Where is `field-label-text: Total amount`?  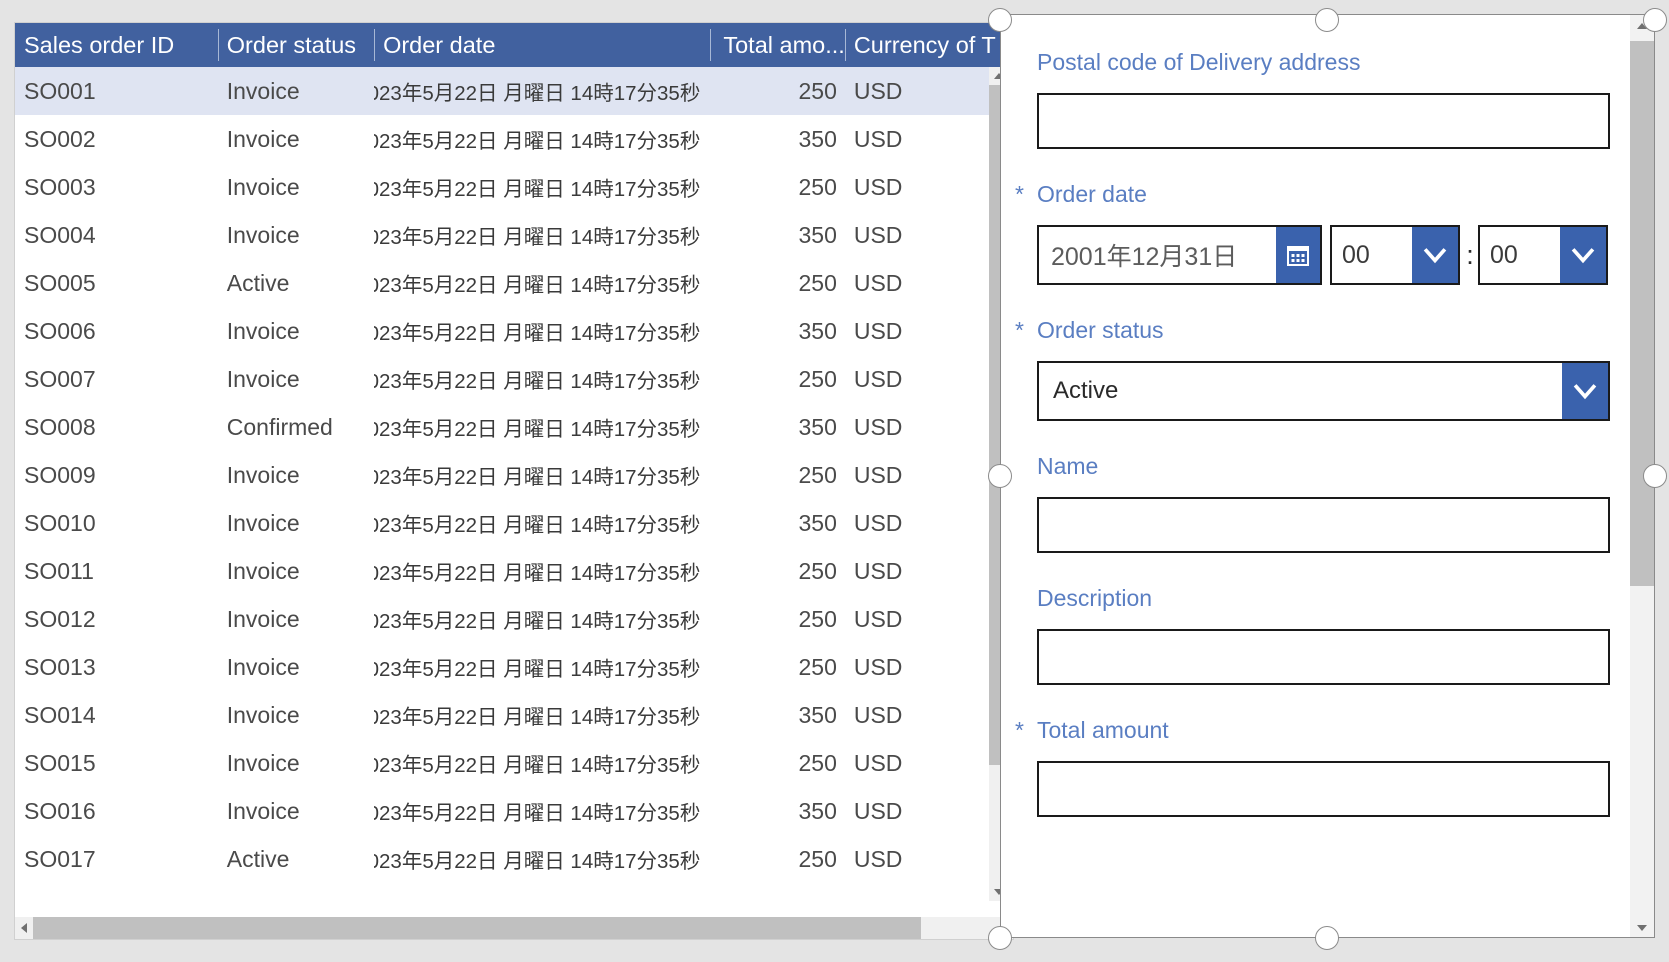 field-label-text: Total amount is located at coordinates (1103, 730).